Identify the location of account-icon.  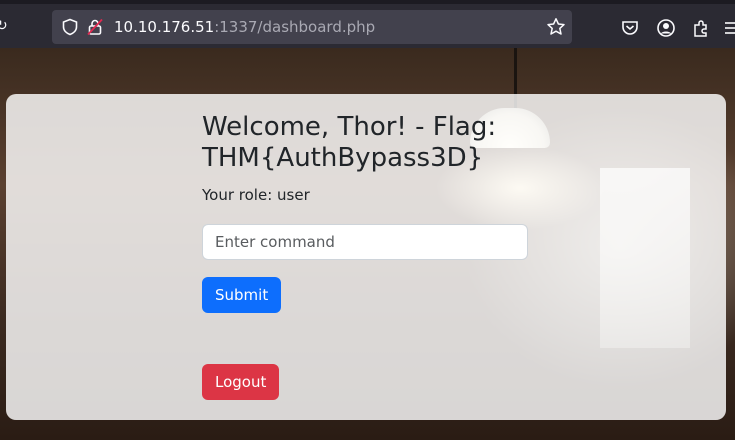
(666, 28).